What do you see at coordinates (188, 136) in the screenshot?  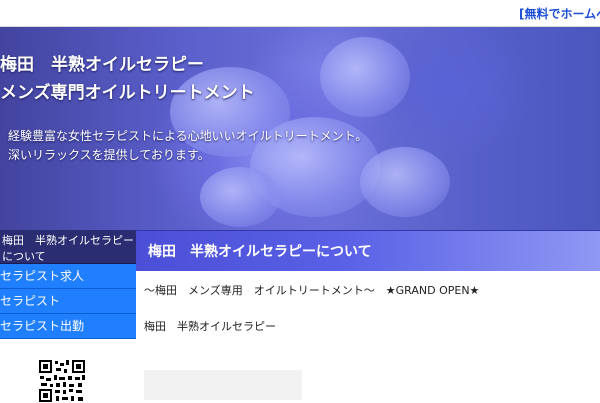 I see `site-description-line1: 経験豊富な女性セラピストによる心地いいオイルトリートメント。` at bounding box center [188, 136].